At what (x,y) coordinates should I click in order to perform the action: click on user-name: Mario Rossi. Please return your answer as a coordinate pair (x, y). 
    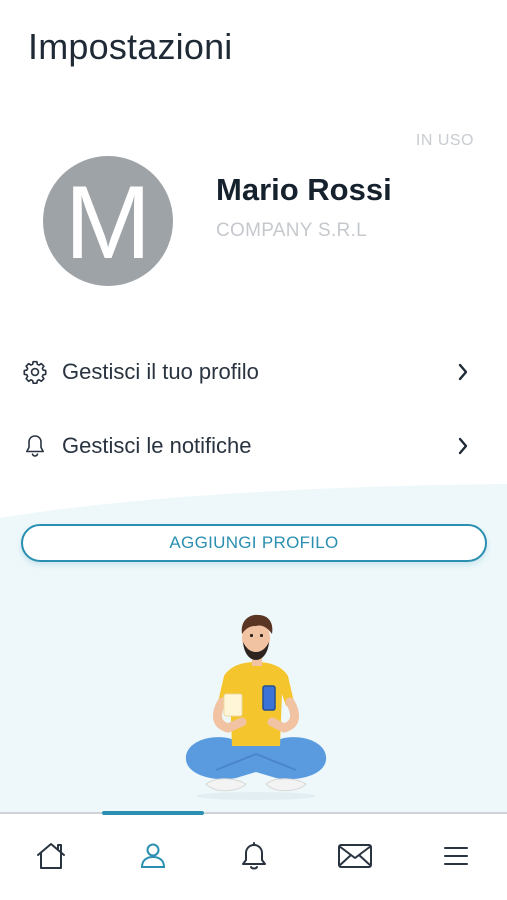
    Looking at the image, I should click on (304, 189).